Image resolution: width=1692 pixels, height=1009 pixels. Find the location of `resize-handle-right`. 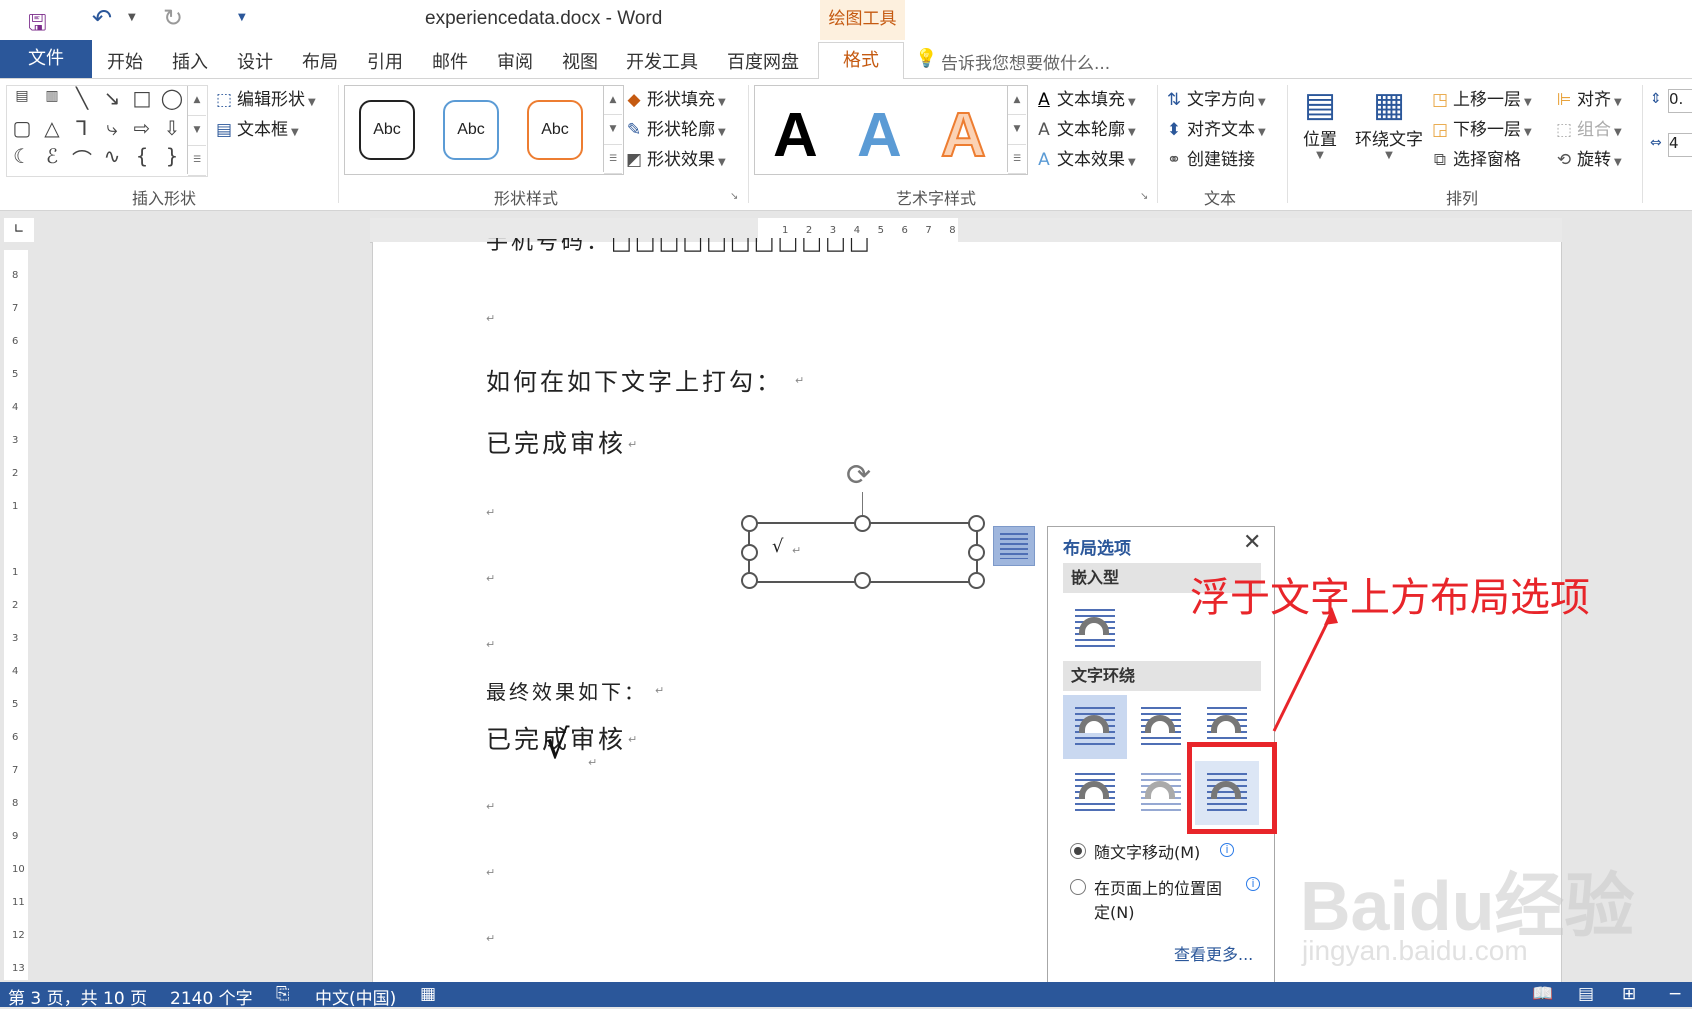

resize-handle-right is located at coordinates (976, 552).